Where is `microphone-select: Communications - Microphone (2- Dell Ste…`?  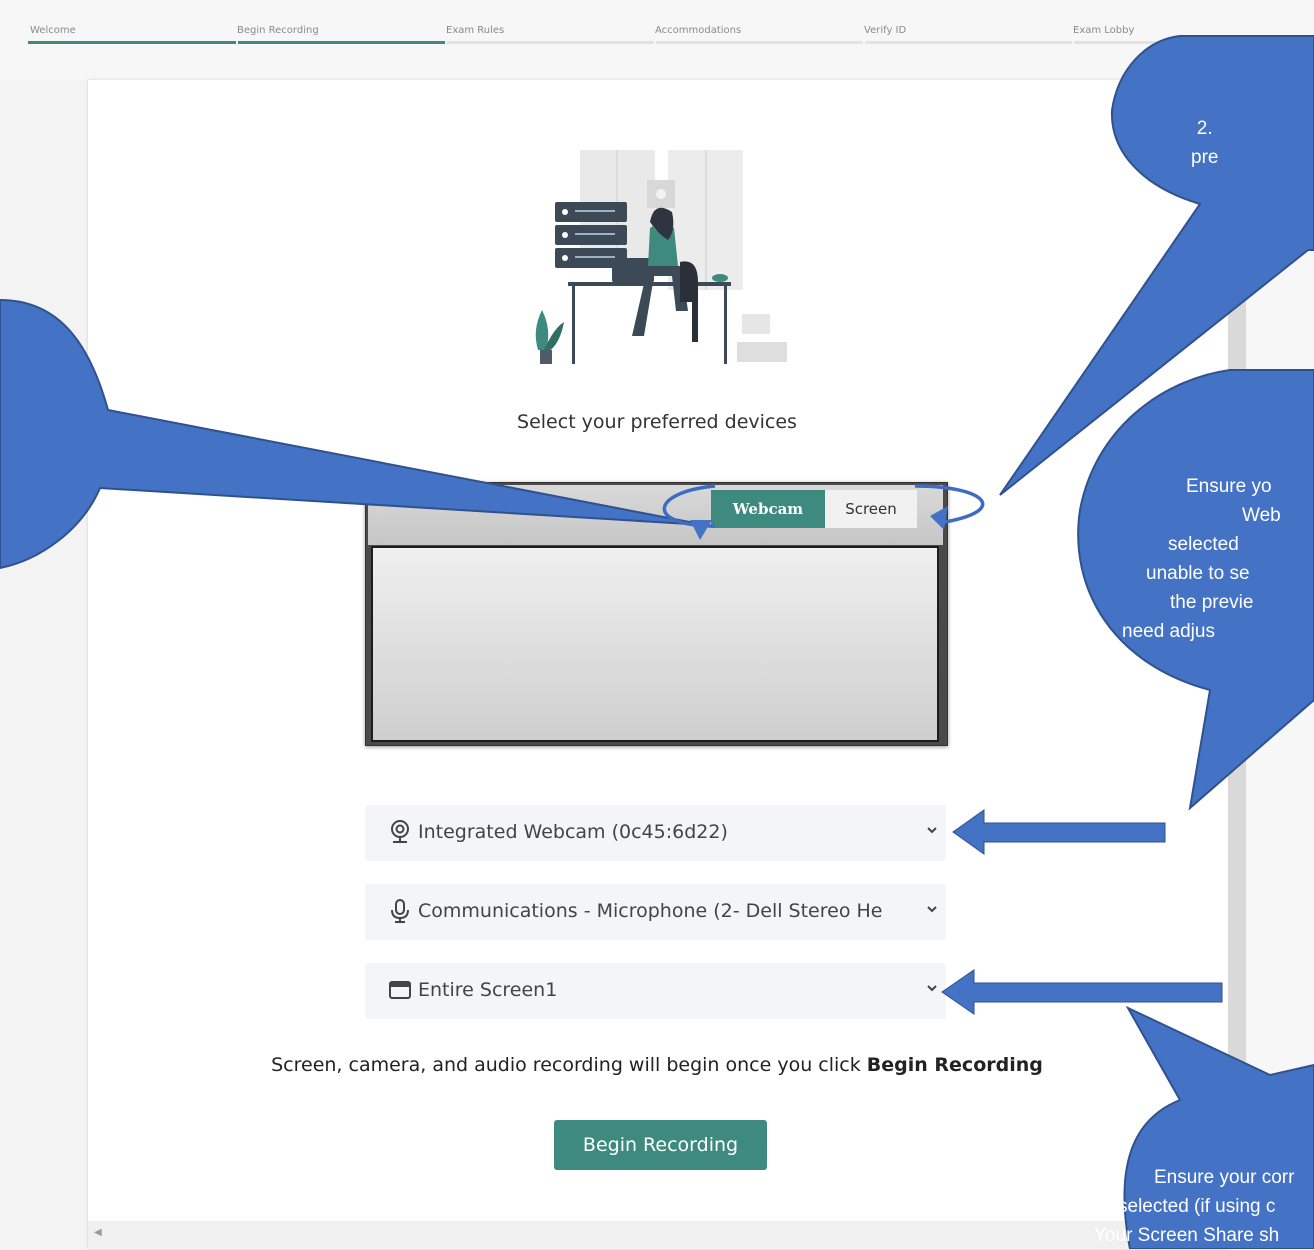 microphone-select: Communications - Microphone (2- Dell Ste… is located at coordinates (655, 912).